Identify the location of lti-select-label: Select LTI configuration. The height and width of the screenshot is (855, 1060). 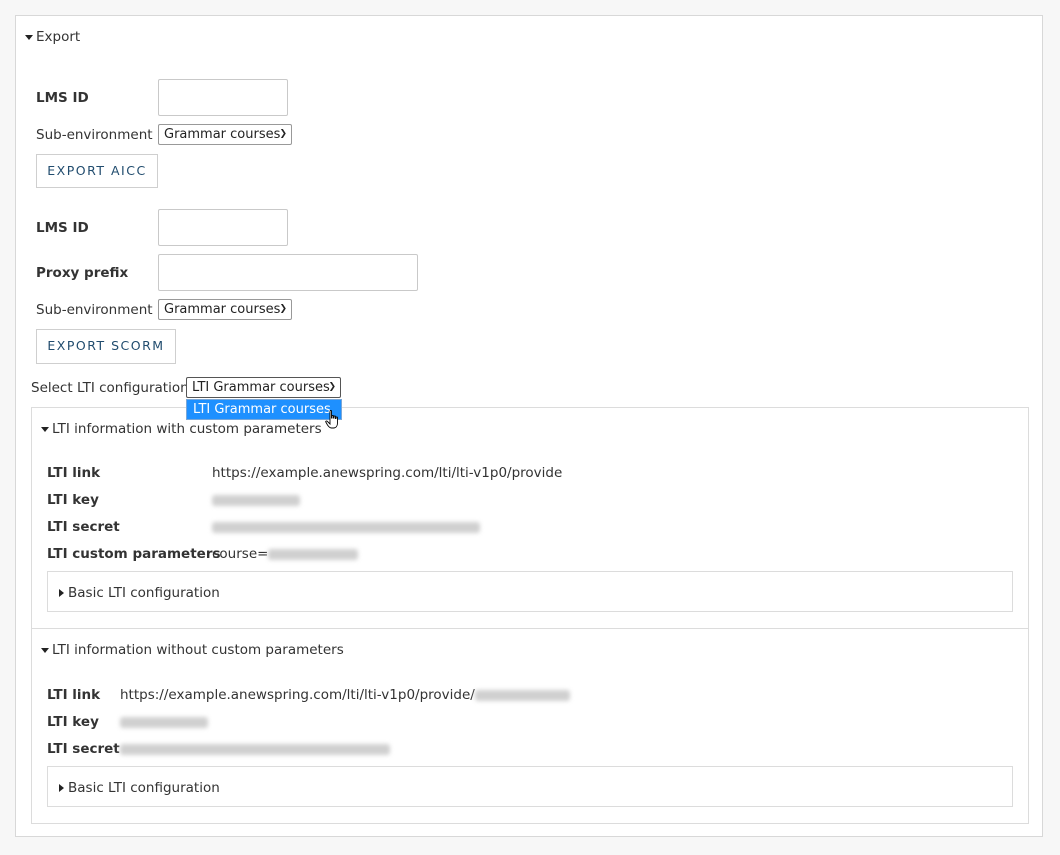
(110, 388).